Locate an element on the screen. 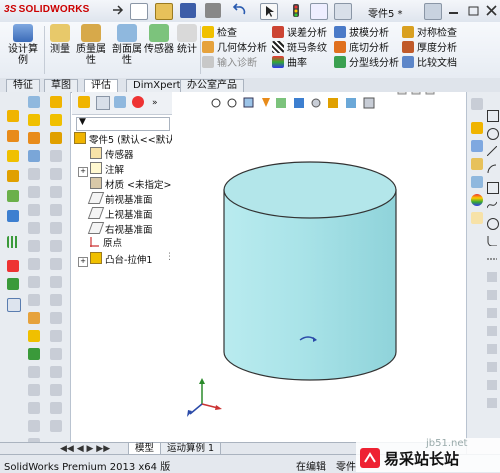 This screenshot has width=500, height=473. mirror-tool-icon is located at coordinates (492, 385).